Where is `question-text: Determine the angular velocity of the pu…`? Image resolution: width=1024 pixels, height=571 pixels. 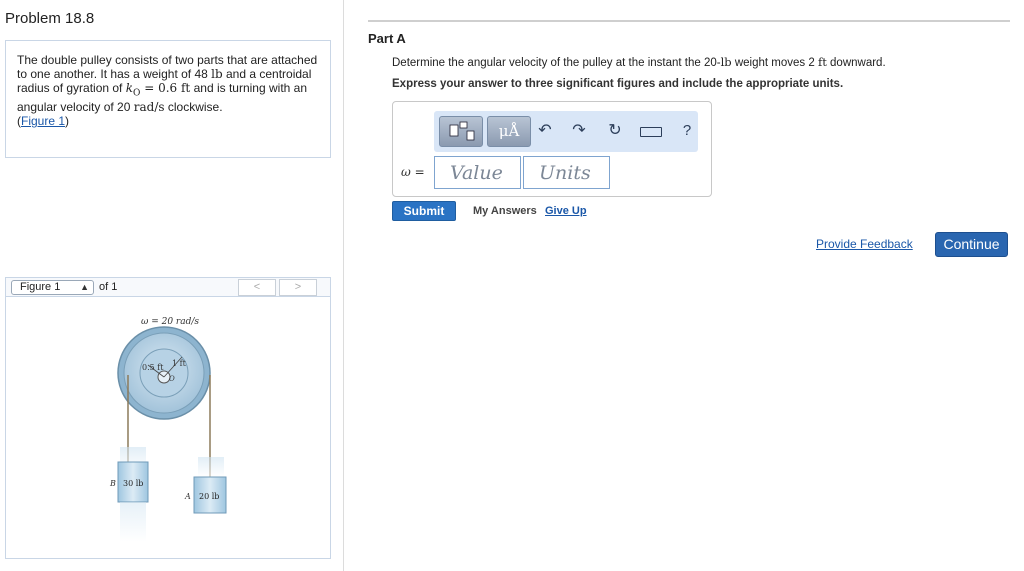 question-text: Determine the angular velocity of the pu… is located at coordinates (639, 62).